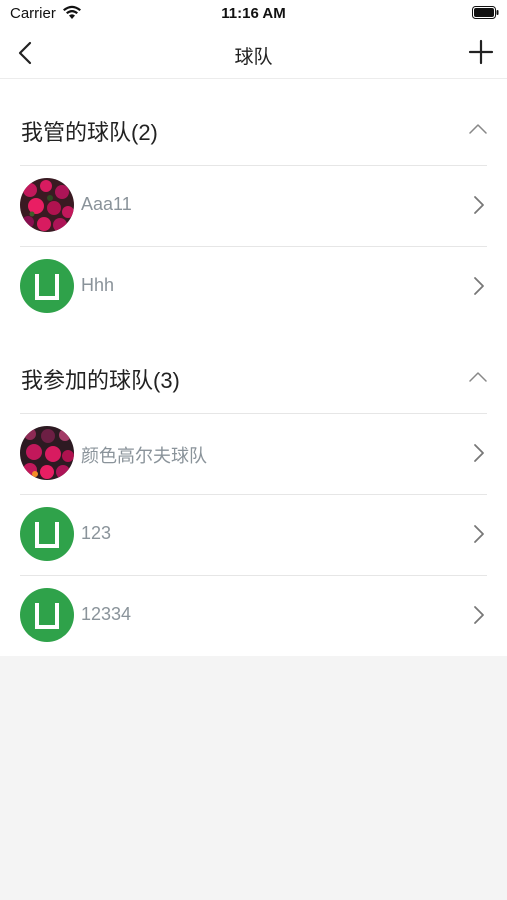 Image resolution: width=507 pixels, height=900 pixels. I want to click on team-name: 12334, so click(106, 614).